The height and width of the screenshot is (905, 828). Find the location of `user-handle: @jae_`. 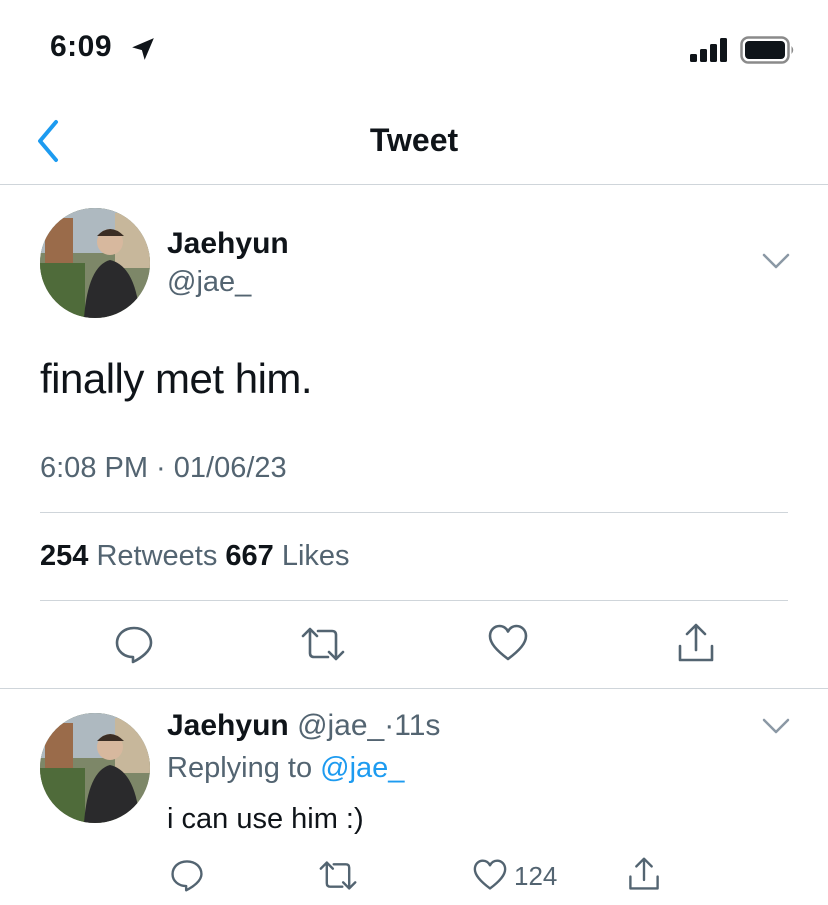

user-handle: @jae_ is located at coordinates (209, 282).